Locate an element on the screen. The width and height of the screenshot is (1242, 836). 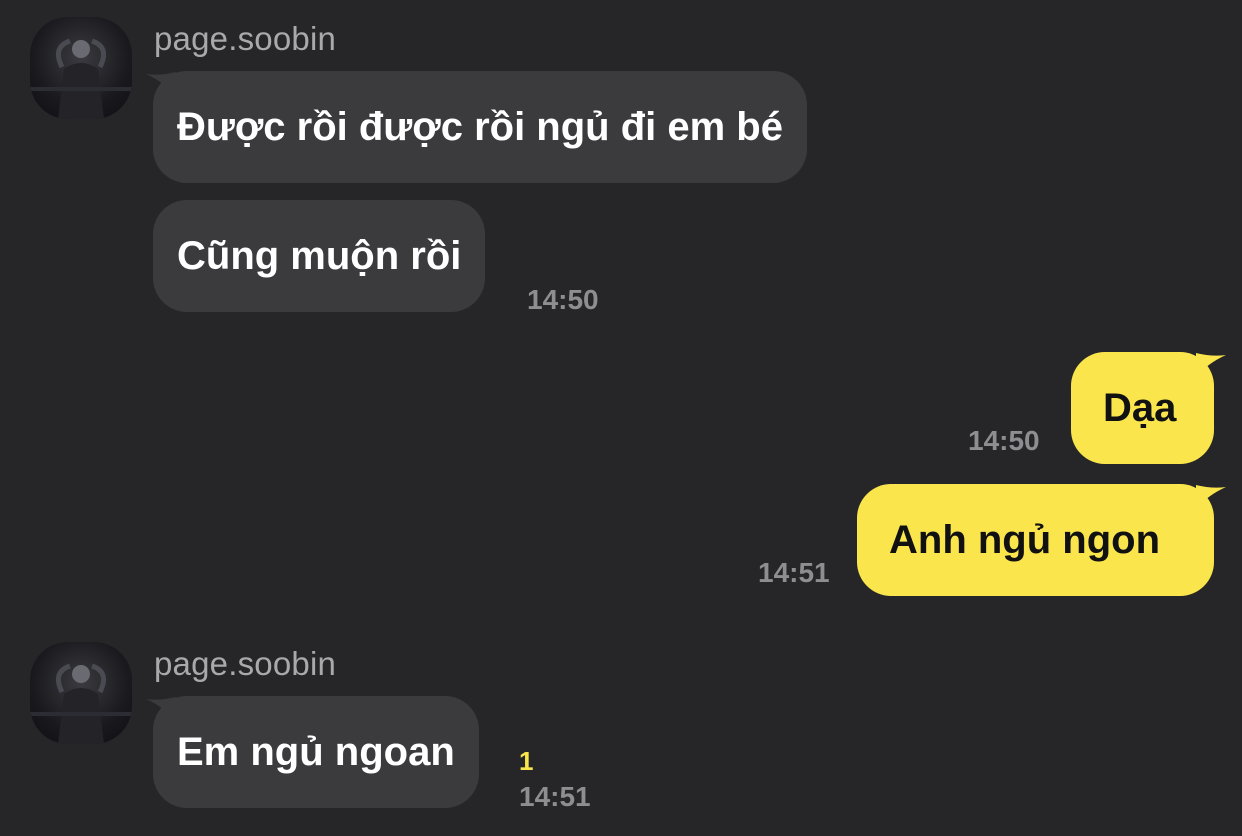
message-bubble: Em ngủ ngoan is located at coordinates (316, 752).